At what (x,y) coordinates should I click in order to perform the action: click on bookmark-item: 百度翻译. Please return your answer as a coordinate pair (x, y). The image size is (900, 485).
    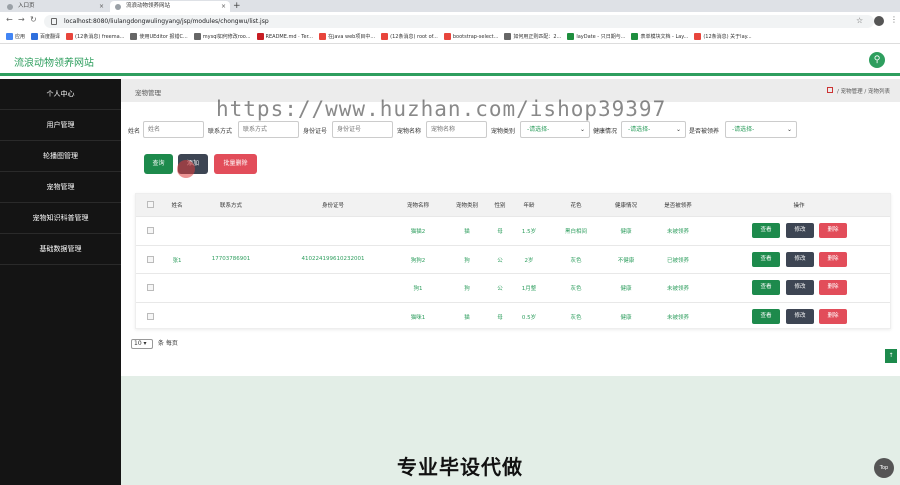
    Looking at the image, I should click on (45, 36).